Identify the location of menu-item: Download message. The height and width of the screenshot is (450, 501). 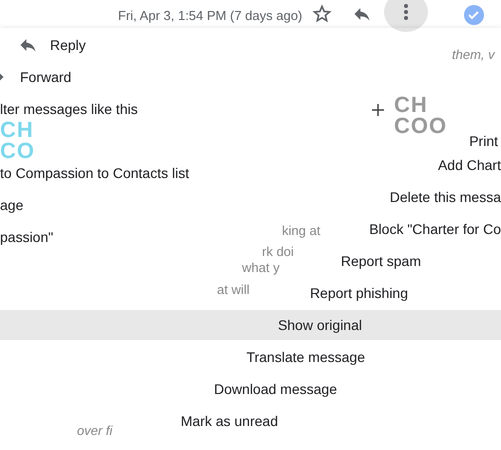
(275, 389).